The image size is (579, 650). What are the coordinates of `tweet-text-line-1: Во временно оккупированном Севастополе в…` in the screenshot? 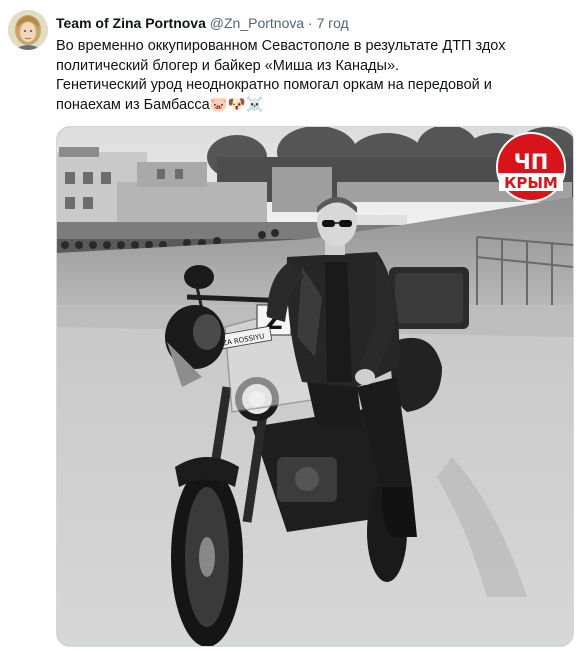 It's located at (281, 46).